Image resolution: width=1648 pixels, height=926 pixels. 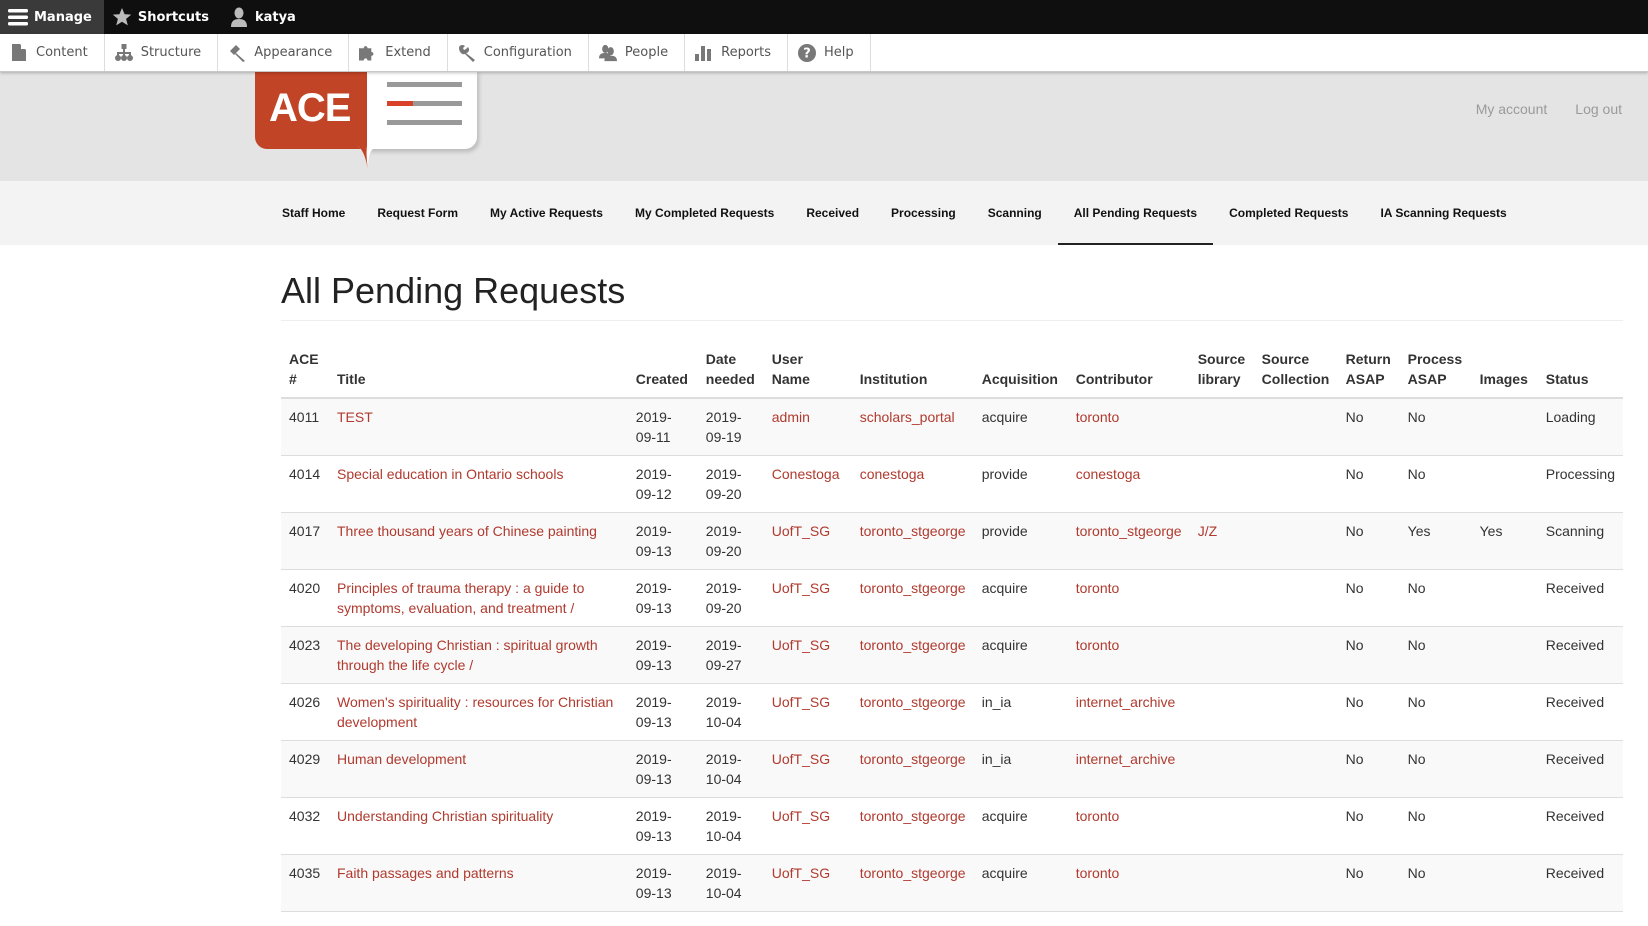 What do you see at coordinates (1221, 374) in the screenshot?
I see `col-source-library: Source library` at bounding box center [1221, 374].